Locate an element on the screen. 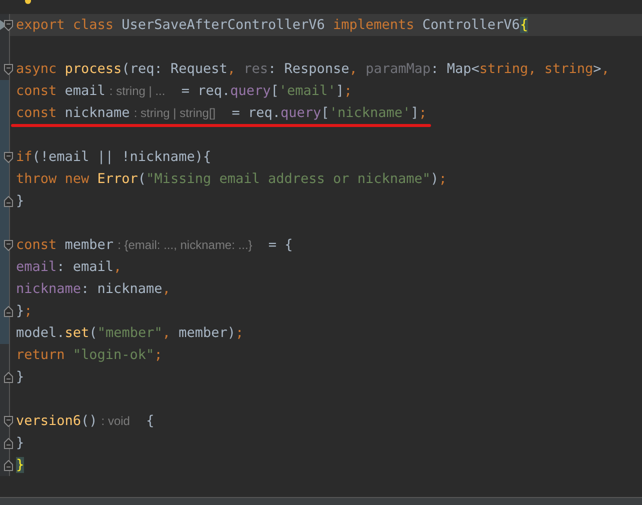 This screenshot has width=642, height=505. code-line: const email : string | ... = req.query['email']; is located at coordinates (184, 91).